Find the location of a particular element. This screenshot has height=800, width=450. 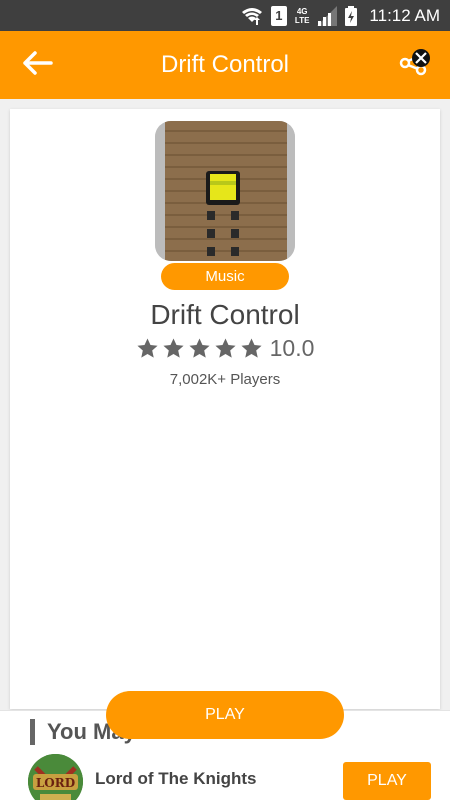

back-button is located at coordinates (38, 65).